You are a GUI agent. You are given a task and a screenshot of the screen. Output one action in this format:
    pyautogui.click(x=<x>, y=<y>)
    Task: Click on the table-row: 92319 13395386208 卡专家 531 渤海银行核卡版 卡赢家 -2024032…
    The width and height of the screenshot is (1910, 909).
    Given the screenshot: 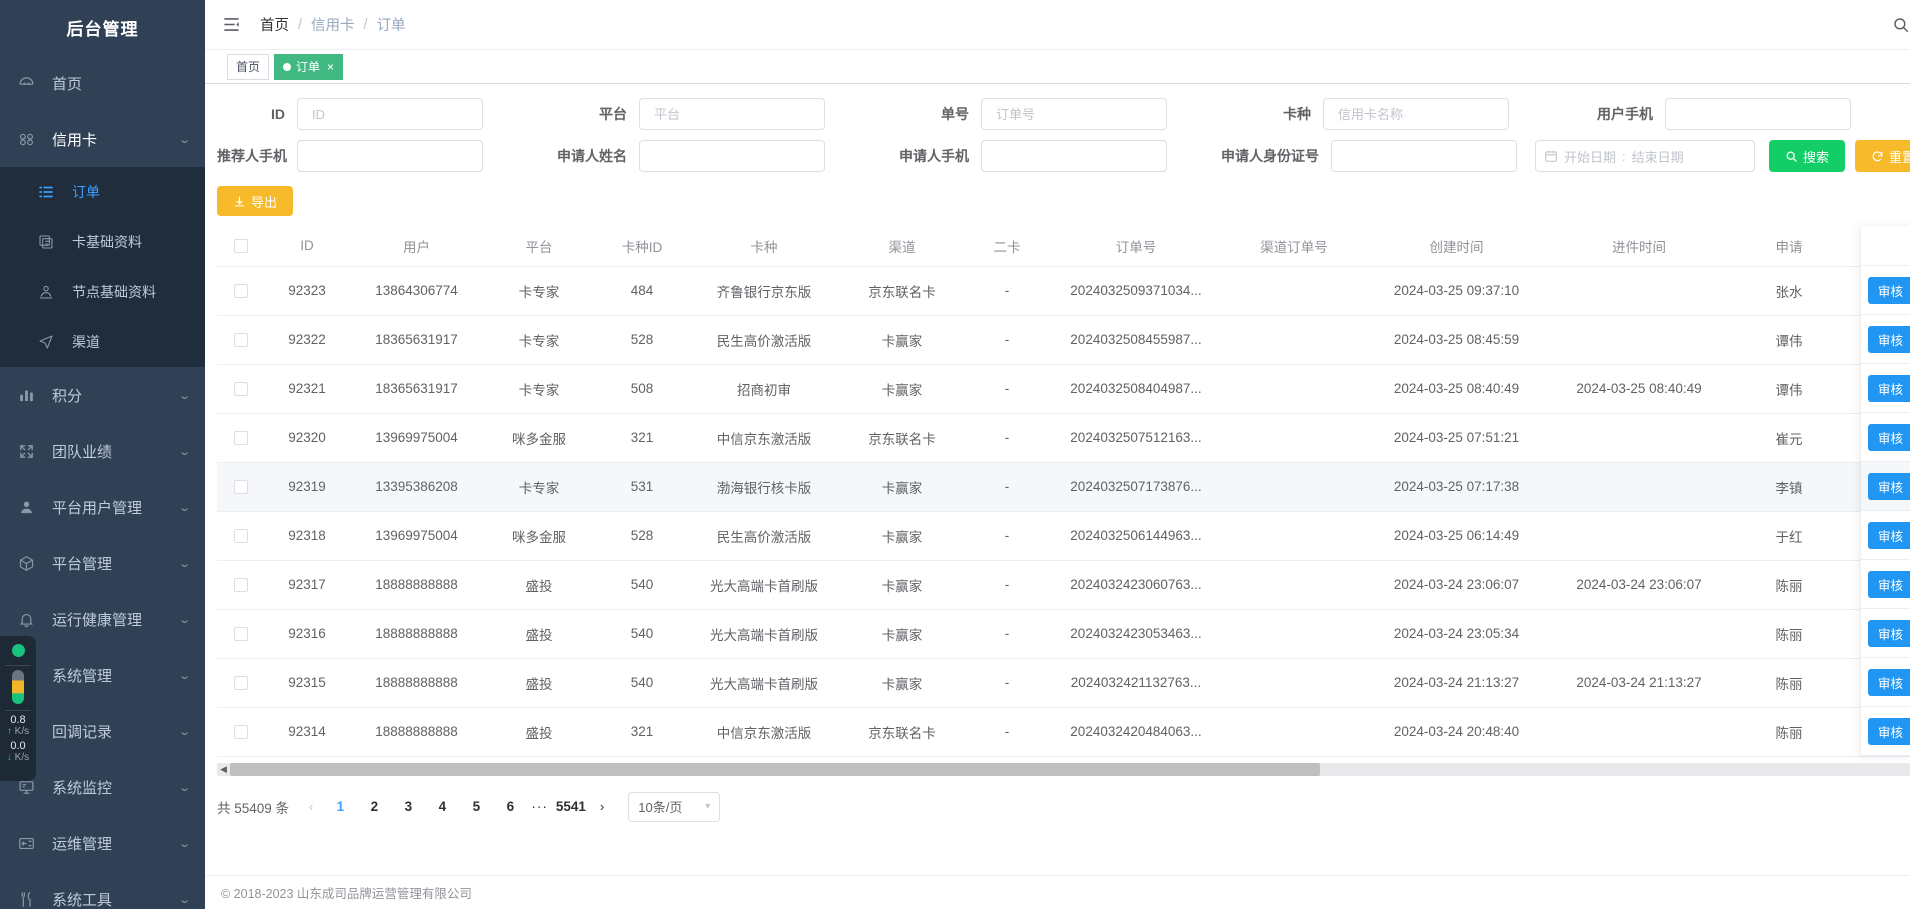 What is the action you would take?
    pyautogui.click(x=1063, y=487)
    